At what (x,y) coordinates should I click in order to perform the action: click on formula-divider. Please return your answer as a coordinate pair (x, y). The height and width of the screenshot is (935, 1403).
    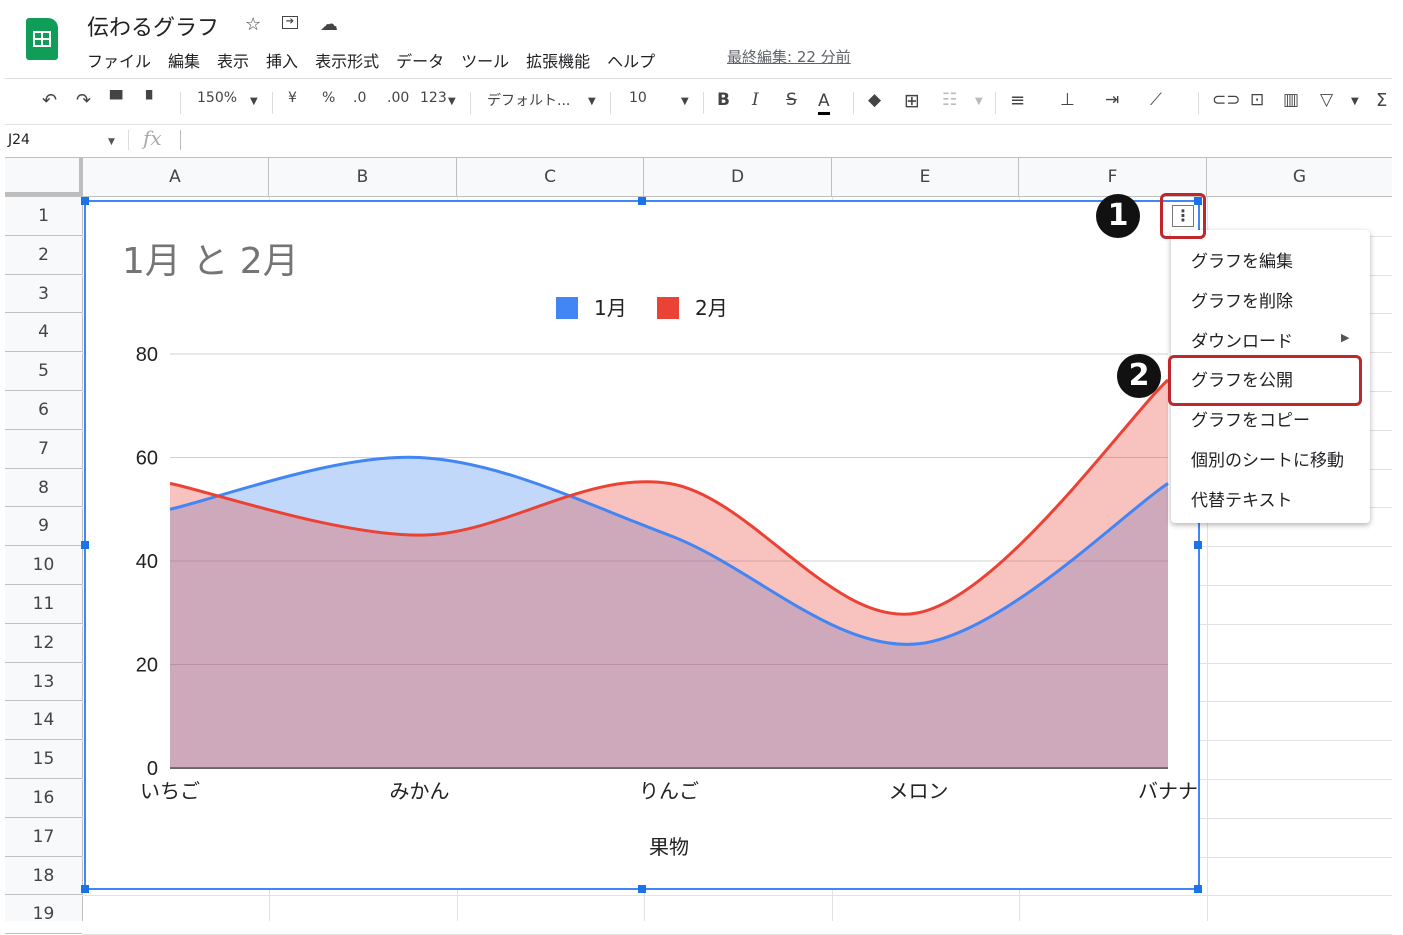
    Looking at the image, I should click on (128, 140).